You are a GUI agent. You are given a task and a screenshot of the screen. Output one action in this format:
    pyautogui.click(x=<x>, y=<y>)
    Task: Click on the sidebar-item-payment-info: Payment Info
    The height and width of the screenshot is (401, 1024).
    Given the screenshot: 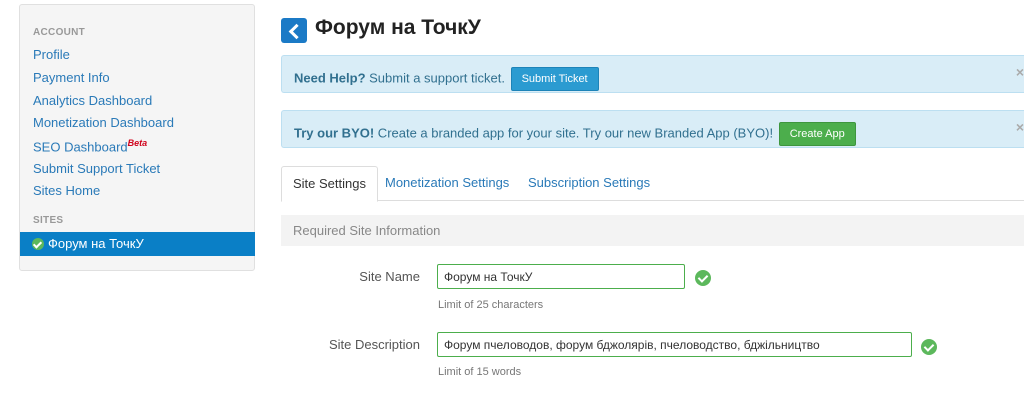 What is the action you would take?
    pyautogui.click(x=71, y=77)
    